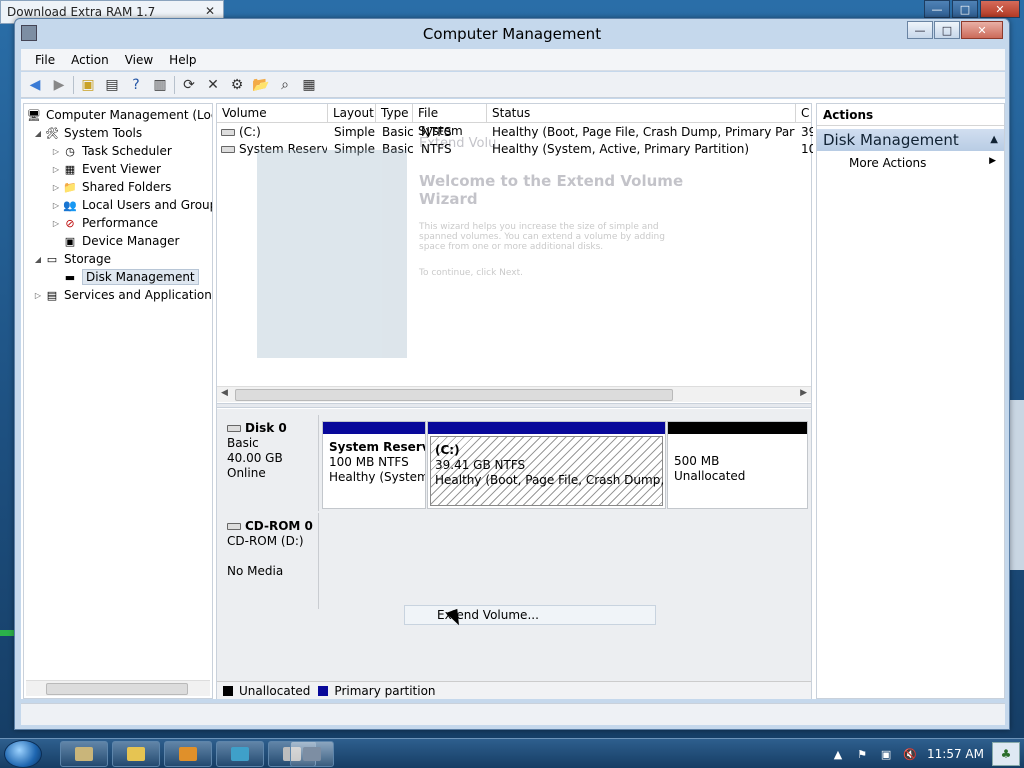 This screenshot has width=1024, height=768. Describe the element at coordinates (81, 12) in the screenshot. I see `background-window-title: Download Extra RAM 1.7` at that location.